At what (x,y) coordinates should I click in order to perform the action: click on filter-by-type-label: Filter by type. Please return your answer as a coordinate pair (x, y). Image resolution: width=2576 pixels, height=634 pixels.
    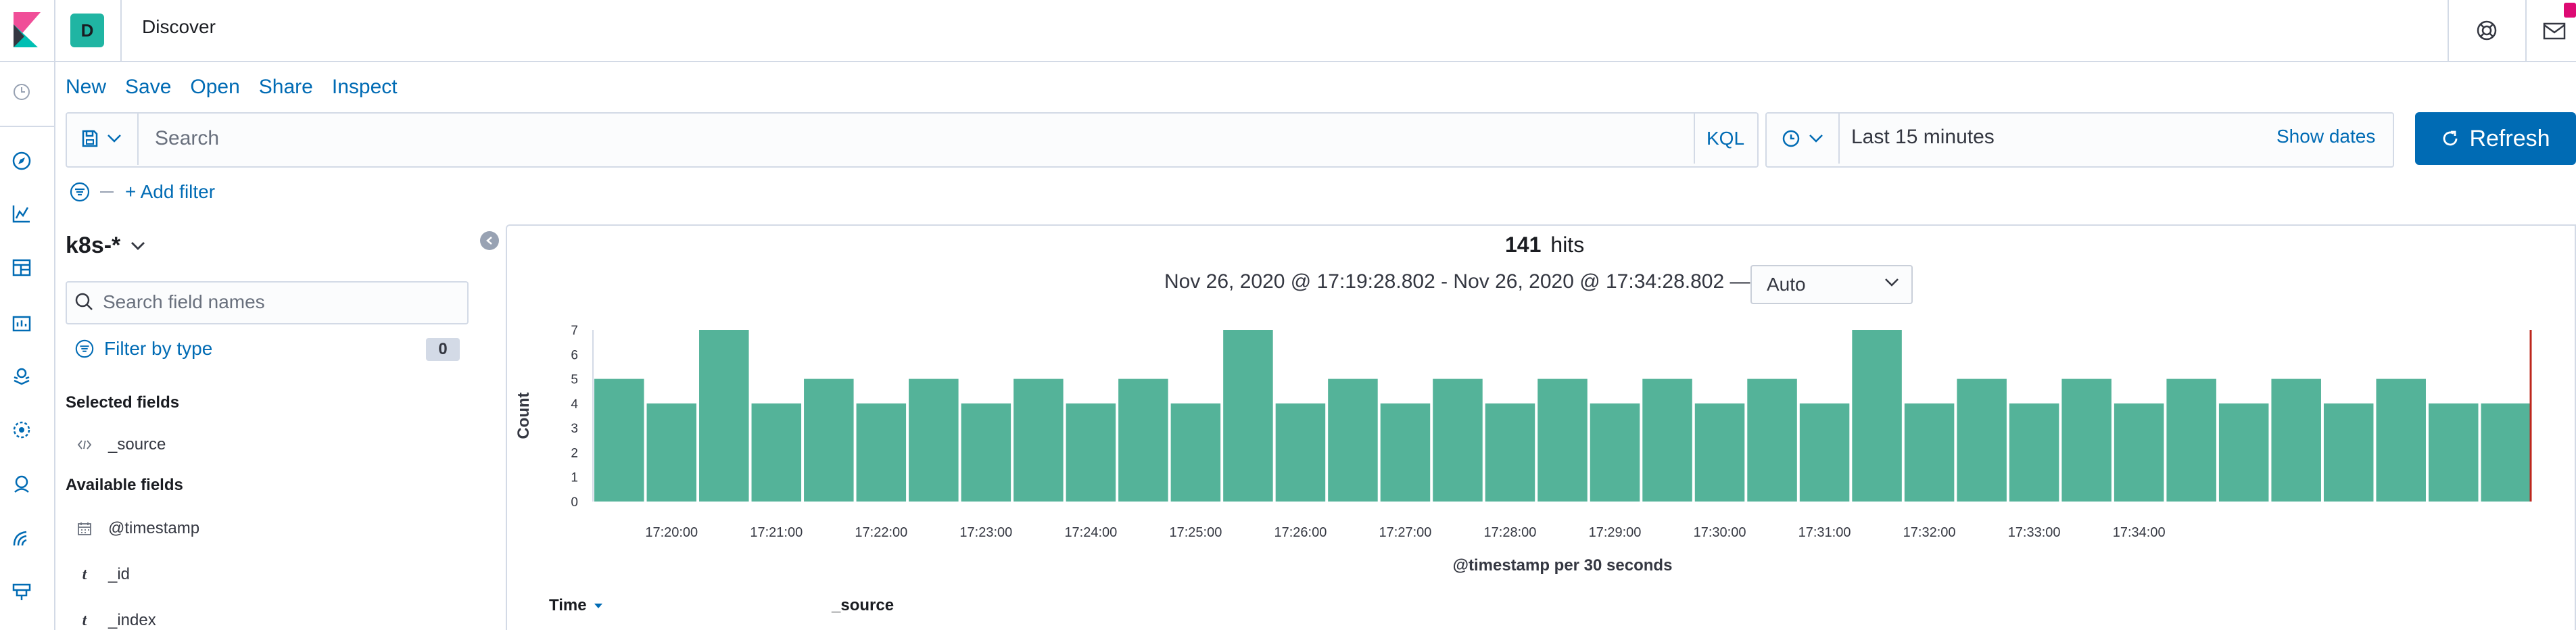
    Looking at the image, I should click on (158, 348).